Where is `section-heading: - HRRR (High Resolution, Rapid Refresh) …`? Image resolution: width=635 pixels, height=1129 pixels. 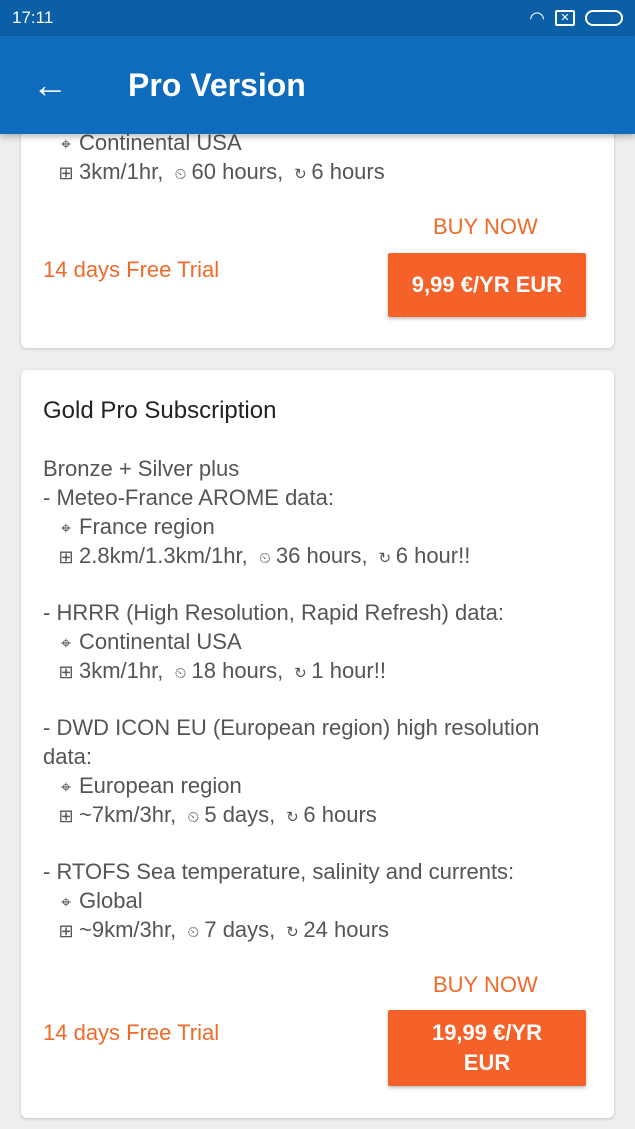 section-heading: - HRRR (High Resolution, Rapid Refresh) … is located at coordinates (273, 612).